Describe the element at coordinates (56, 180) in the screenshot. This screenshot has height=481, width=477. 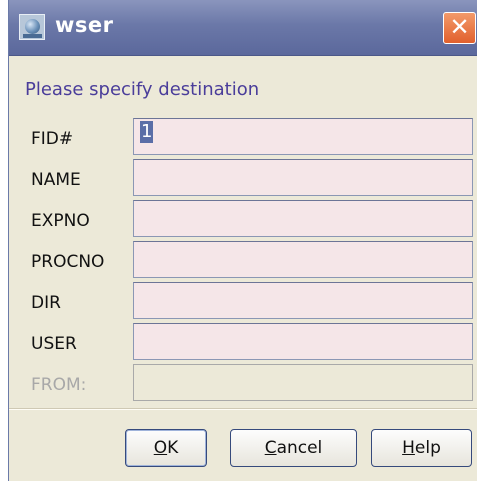
I see `label-name: NAME` at that location.